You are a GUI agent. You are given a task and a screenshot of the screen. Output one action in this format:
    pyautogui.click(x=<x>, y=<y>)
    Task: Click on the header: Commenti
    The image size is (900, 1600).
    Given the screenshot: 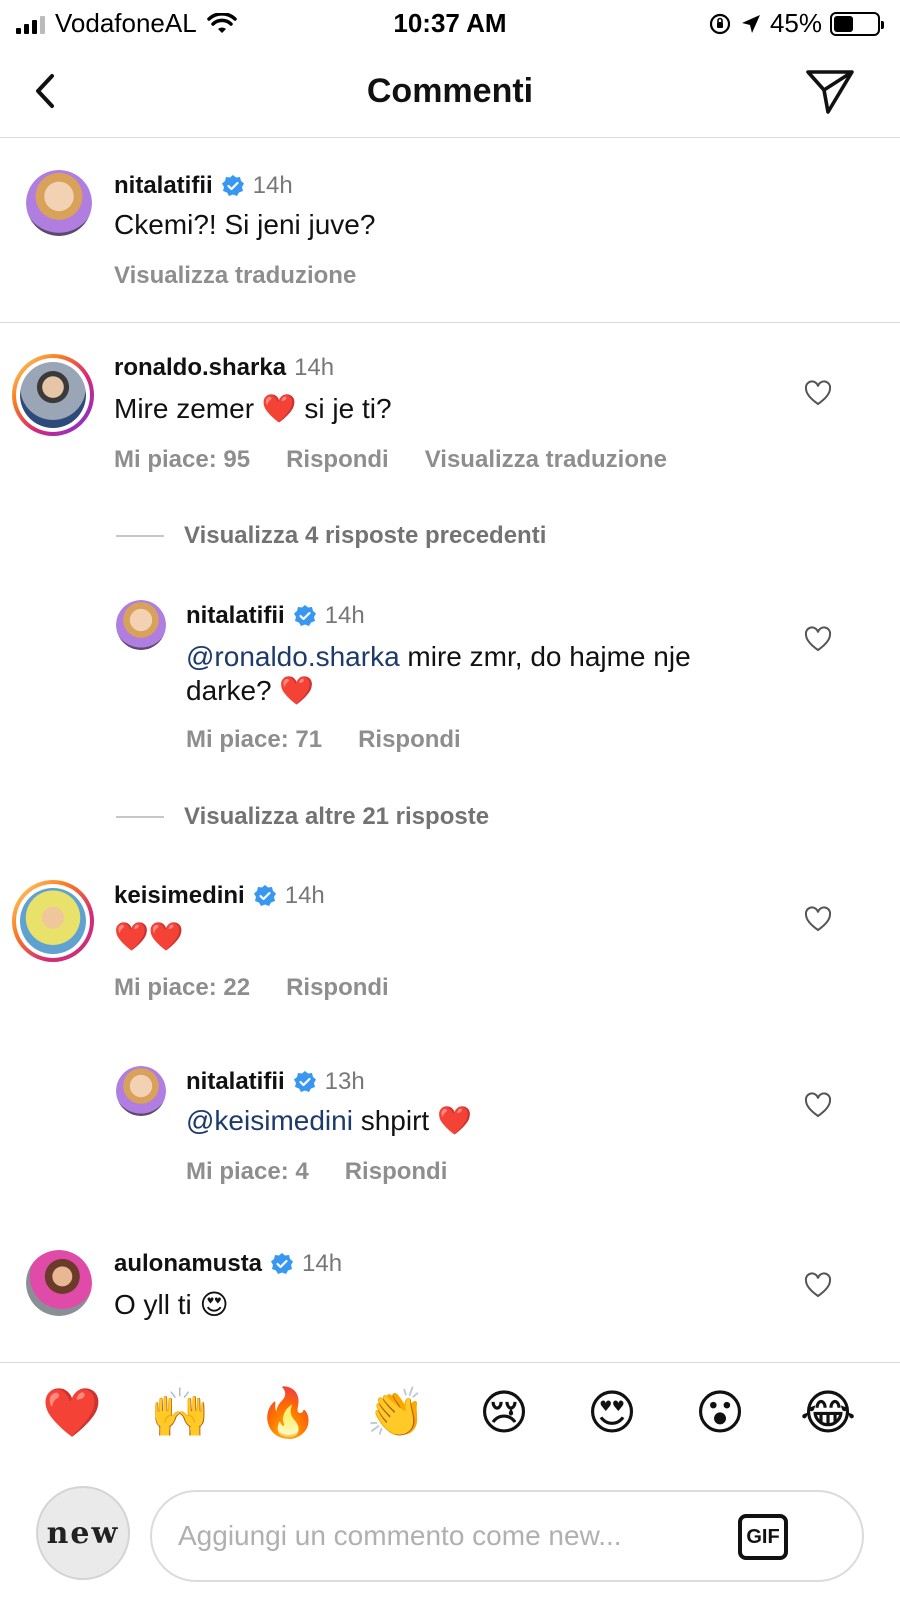 What is the action you would take?
    pyautogui.click(x=450, y=94)
    